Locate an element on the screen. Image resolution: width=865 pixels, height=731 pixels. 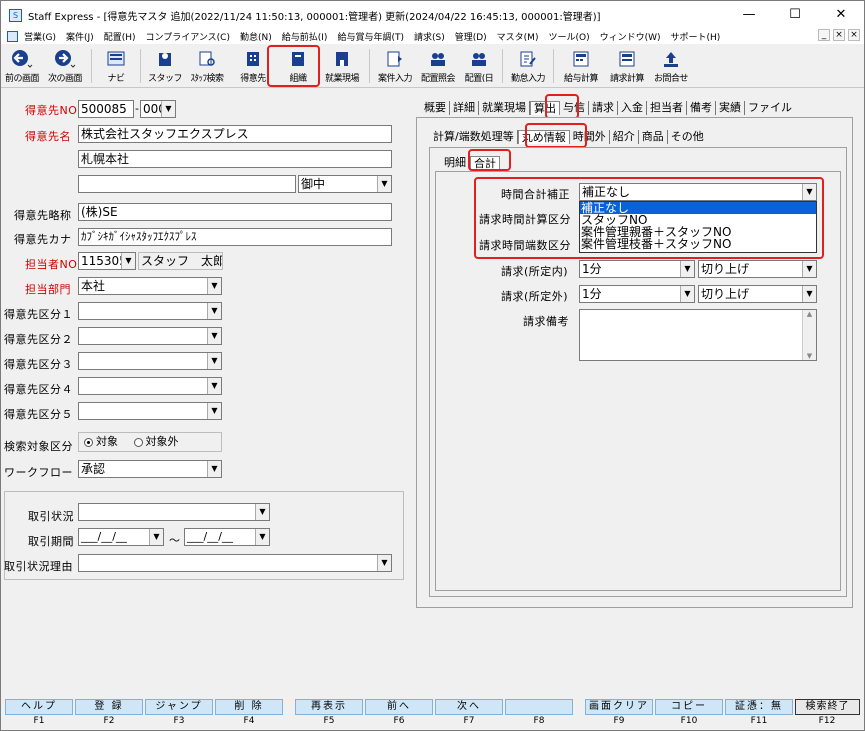
tab-product: 商品 is located at coordinates (653, 137).